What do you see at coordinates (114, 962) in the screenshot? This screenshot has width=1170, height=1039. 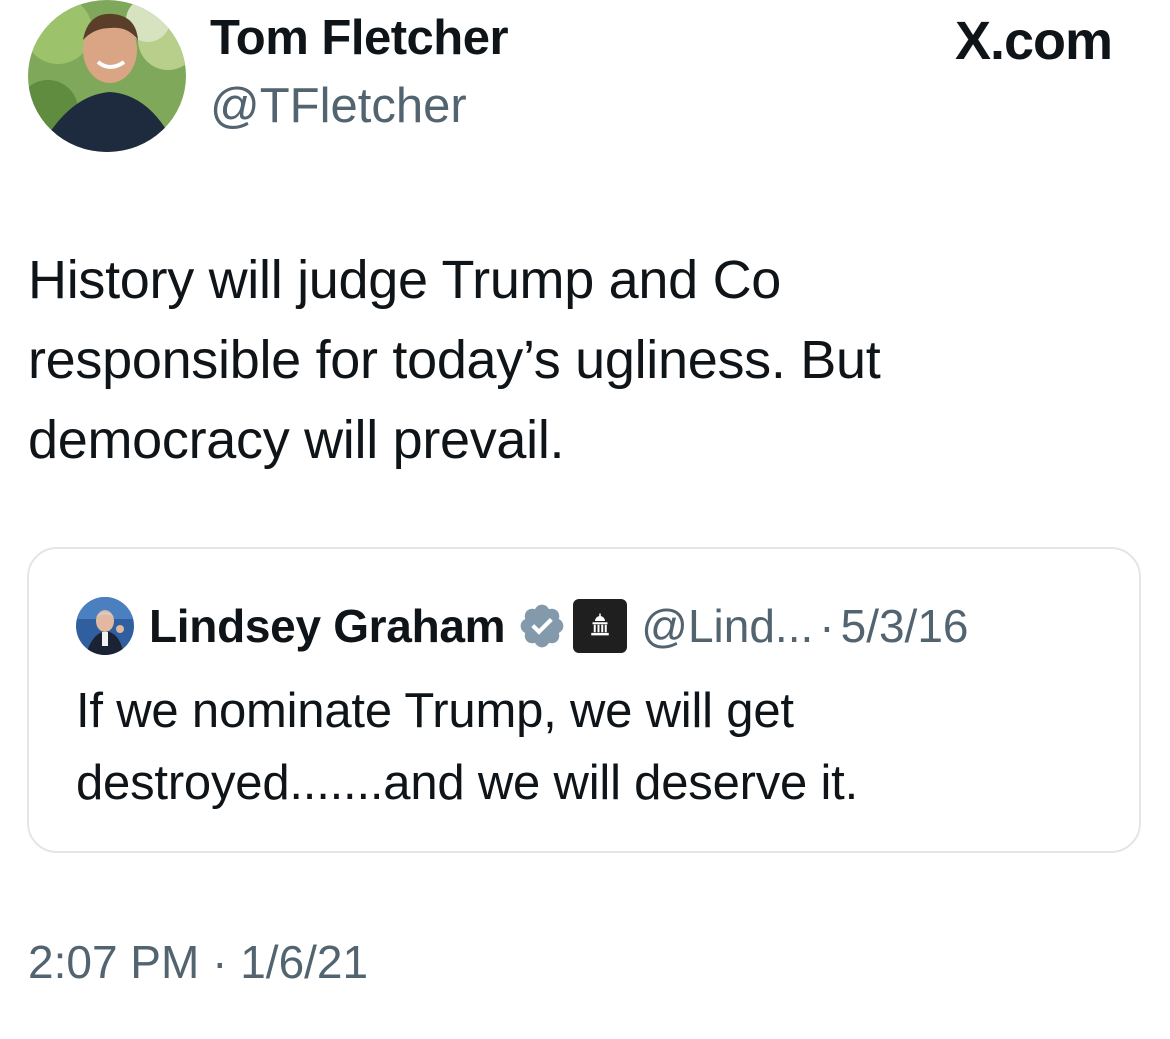 I see `timestamp-time: 2:07 PM` at bounding box center [114, 962].